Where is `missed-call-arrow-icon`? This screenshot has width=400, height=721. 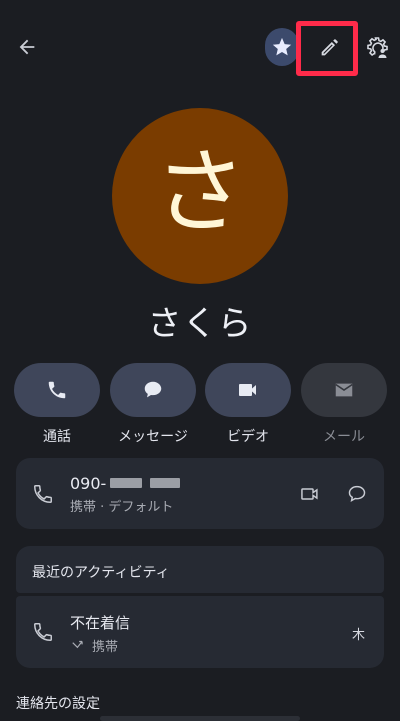
missed-call-arrow-icon is located at coordinates (77, 644).